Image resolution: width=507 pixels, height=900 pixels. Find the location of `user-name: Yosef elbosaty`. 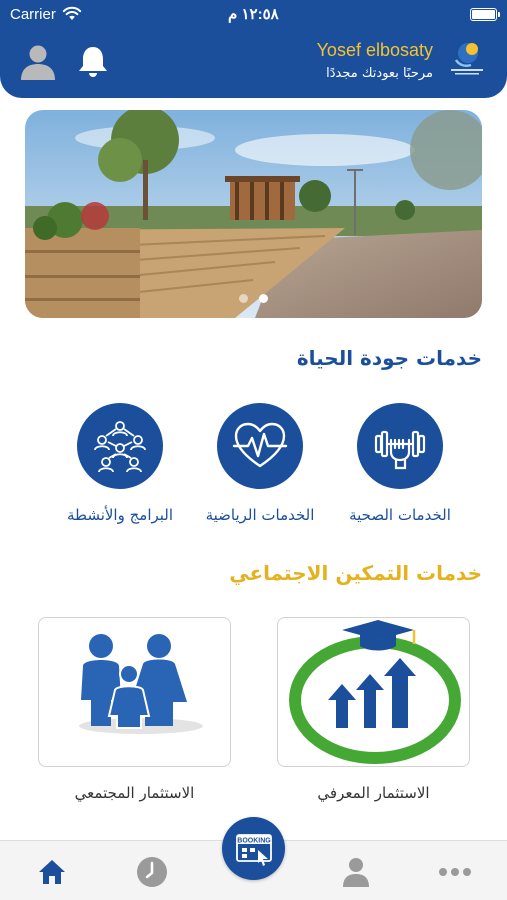

user-name: Yosef elbosaty is located at coordinates (374, 50).